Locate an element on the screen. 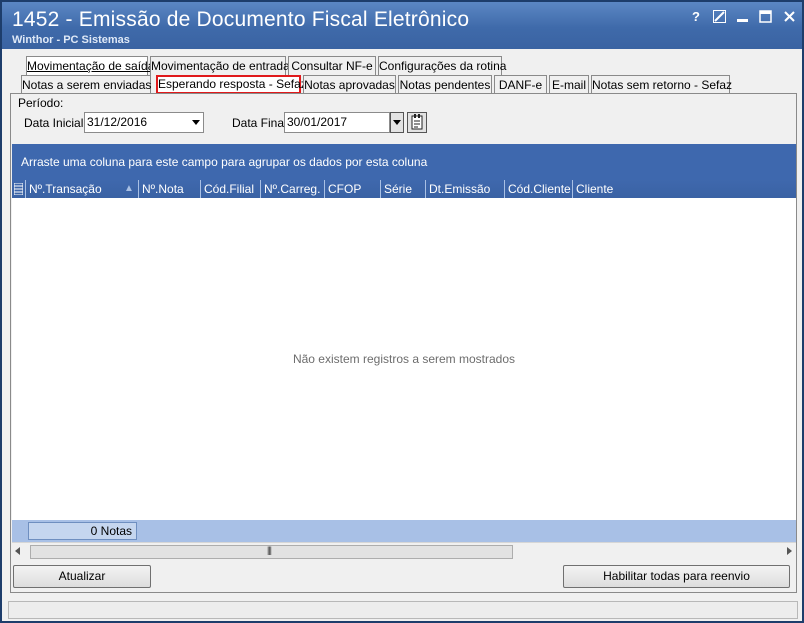 The height and width of the screenshot is (623, 804). tab-notas-pendentes: Notas pendentes is located at coordinates (445, 84).